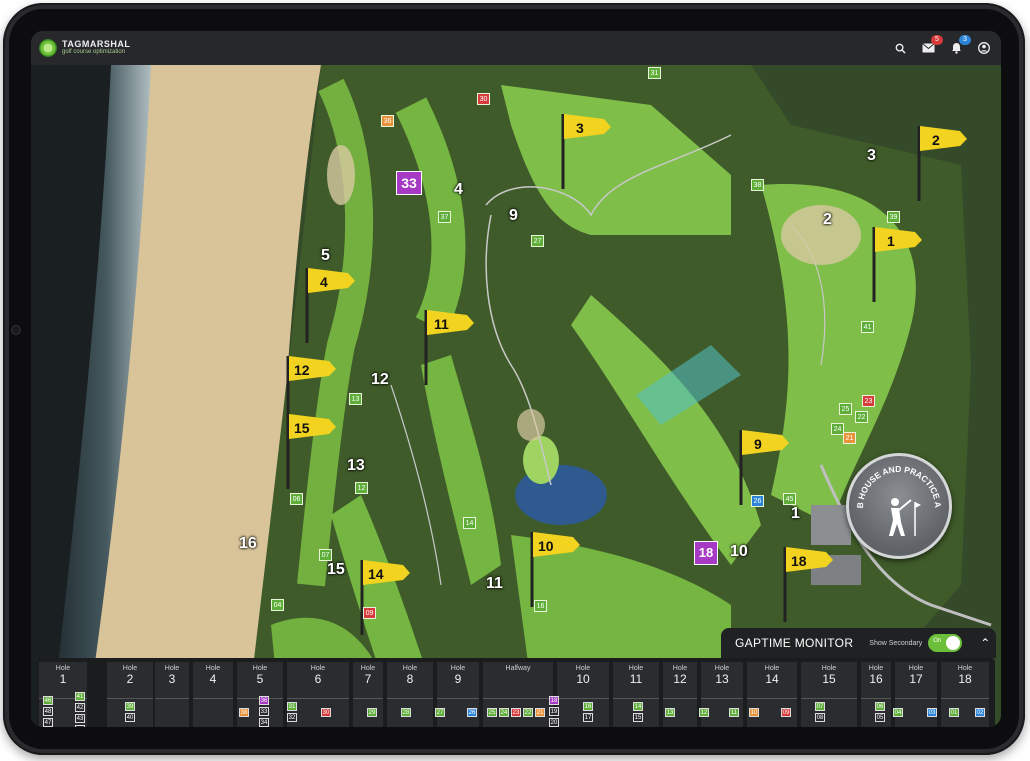 This screenshot has height=761, width=1030. What do you see at coordinates (706, 553) in the screenshot?
I see `group-marker-highlighted: 18` at bounding box center [706, 553].